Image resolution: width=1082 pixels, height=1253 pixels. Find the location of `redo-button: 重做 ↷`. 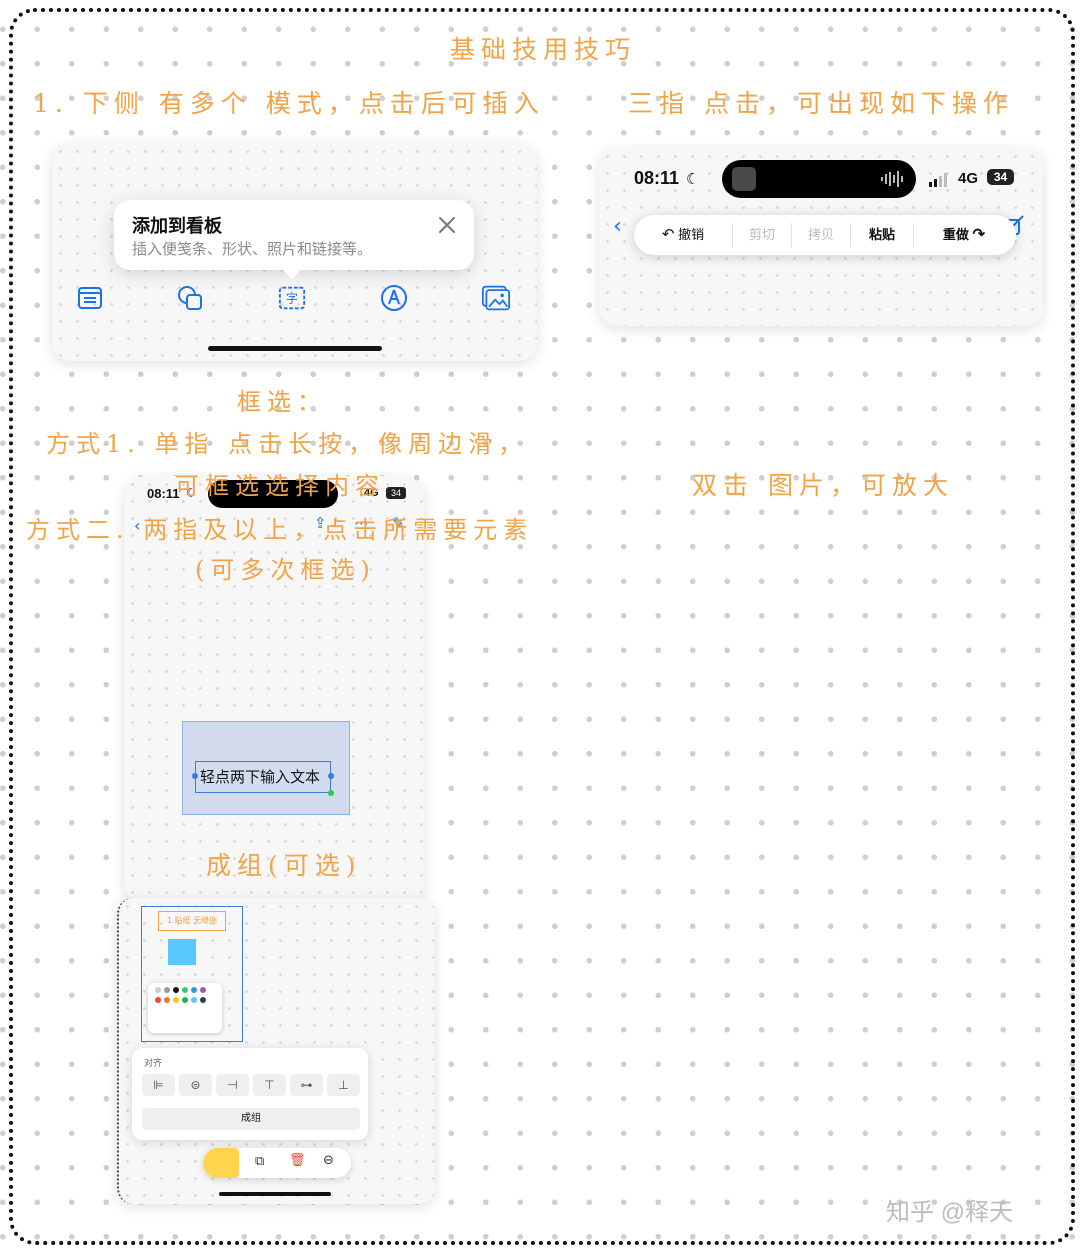

redo-button: 重做 ↷ is located at coordinates (964, 235).